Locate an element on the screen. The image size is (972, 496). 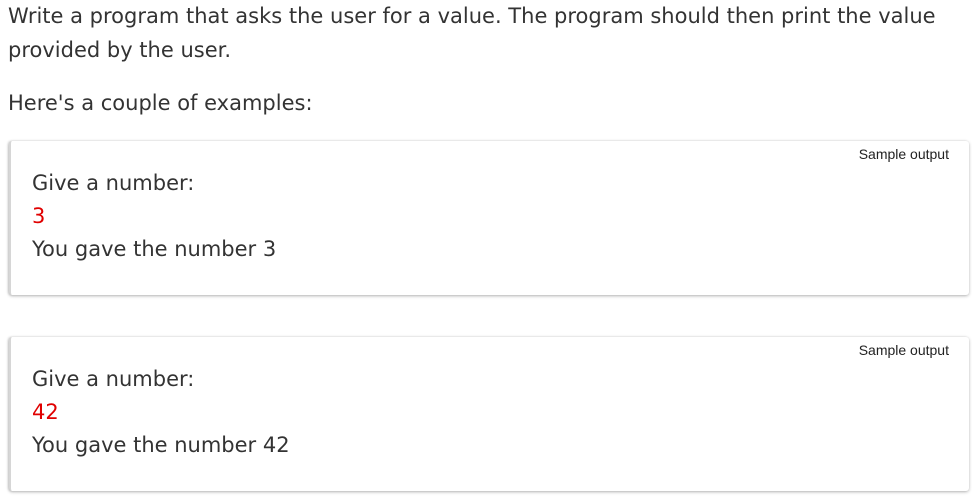
sample-output-lines: Give a number: 3 You gave the number 3 is located at coordinates (154, 216).